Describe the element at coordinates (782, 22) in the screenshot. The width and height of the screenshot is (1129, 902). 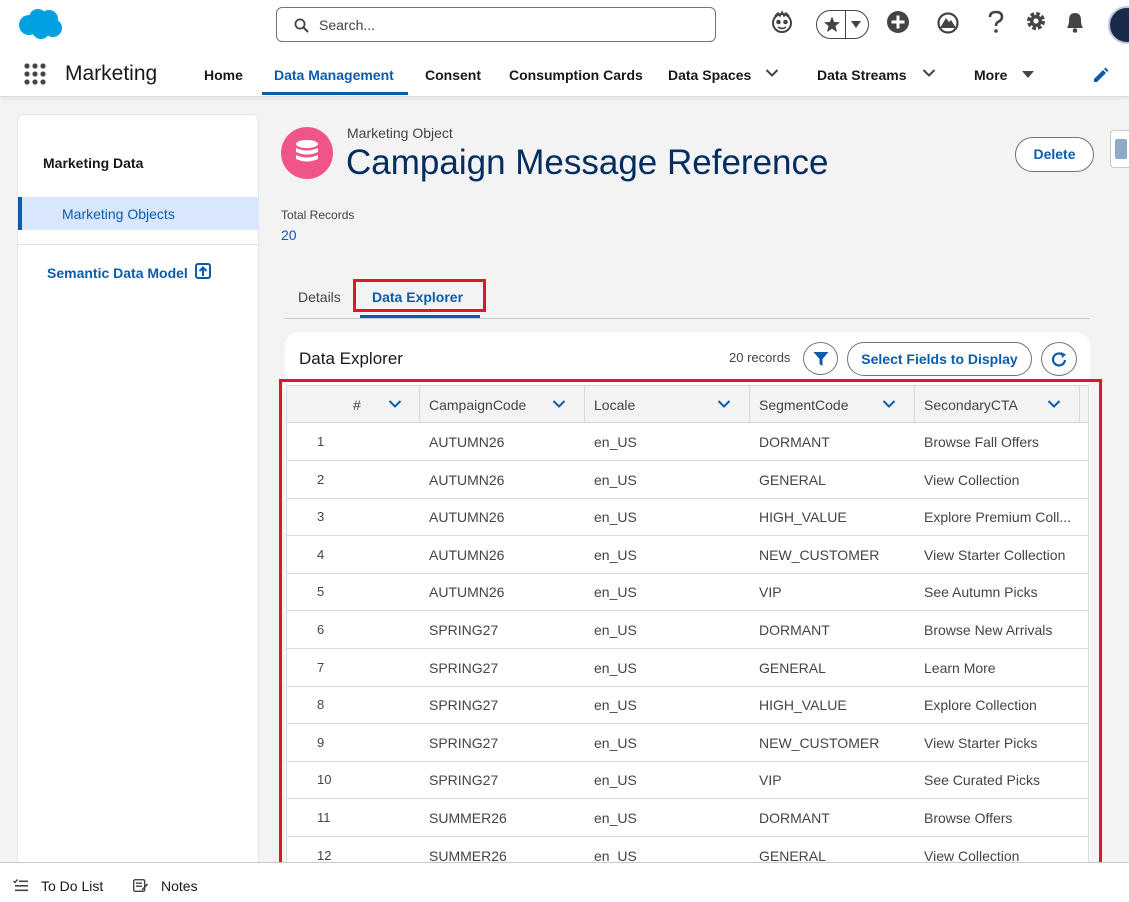
I see `einstein-icon` at that location.